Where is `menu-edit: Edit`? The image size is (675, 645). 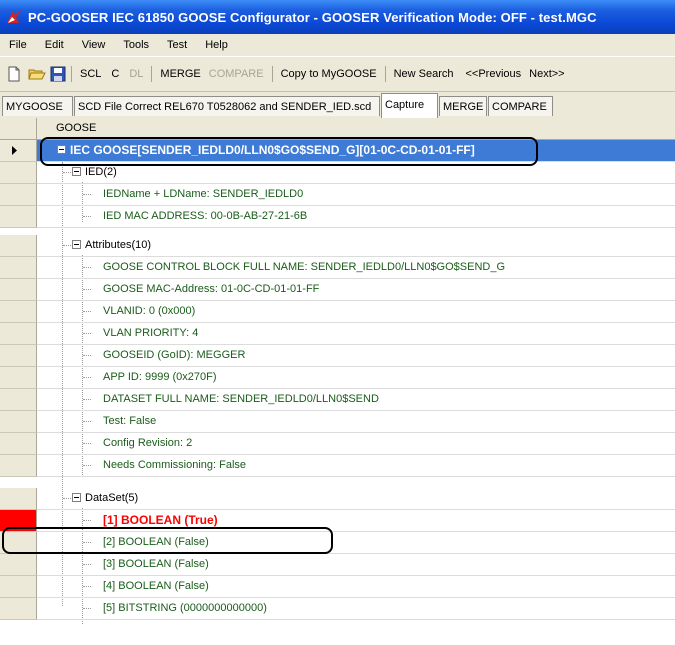 menu-edit: Edit is located at coordinates (54, 45).